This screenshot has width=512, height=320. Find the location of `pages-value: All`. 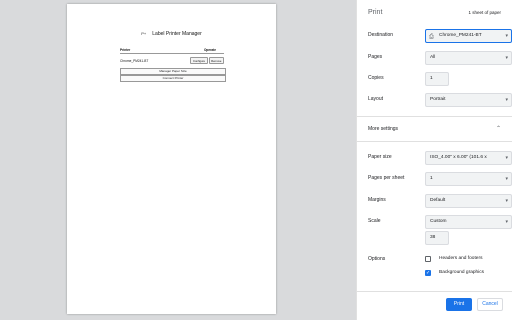

pages-value: All is located at coordinates (433, 57).